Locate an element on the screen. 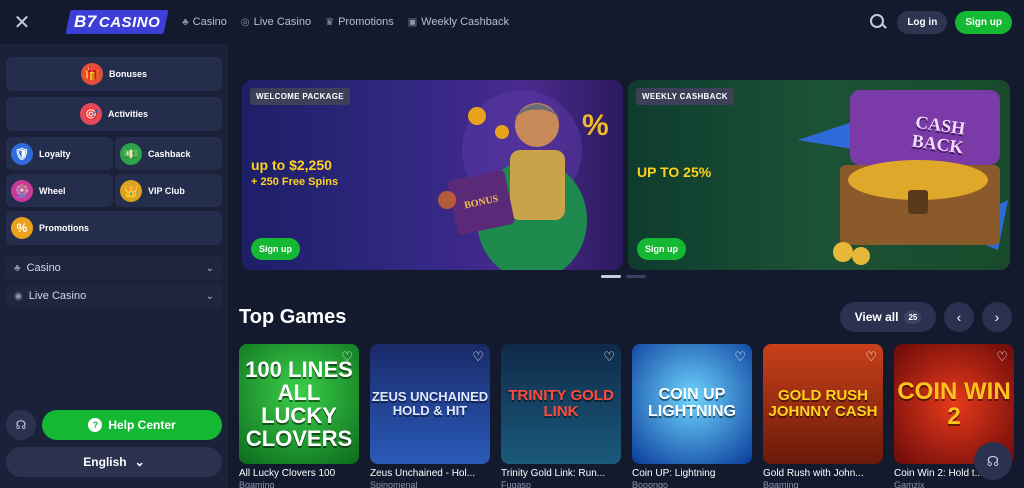 The width and height of the screenshot is (1024, 488). live-icon: ◎ is located at coordinates (245, 22).